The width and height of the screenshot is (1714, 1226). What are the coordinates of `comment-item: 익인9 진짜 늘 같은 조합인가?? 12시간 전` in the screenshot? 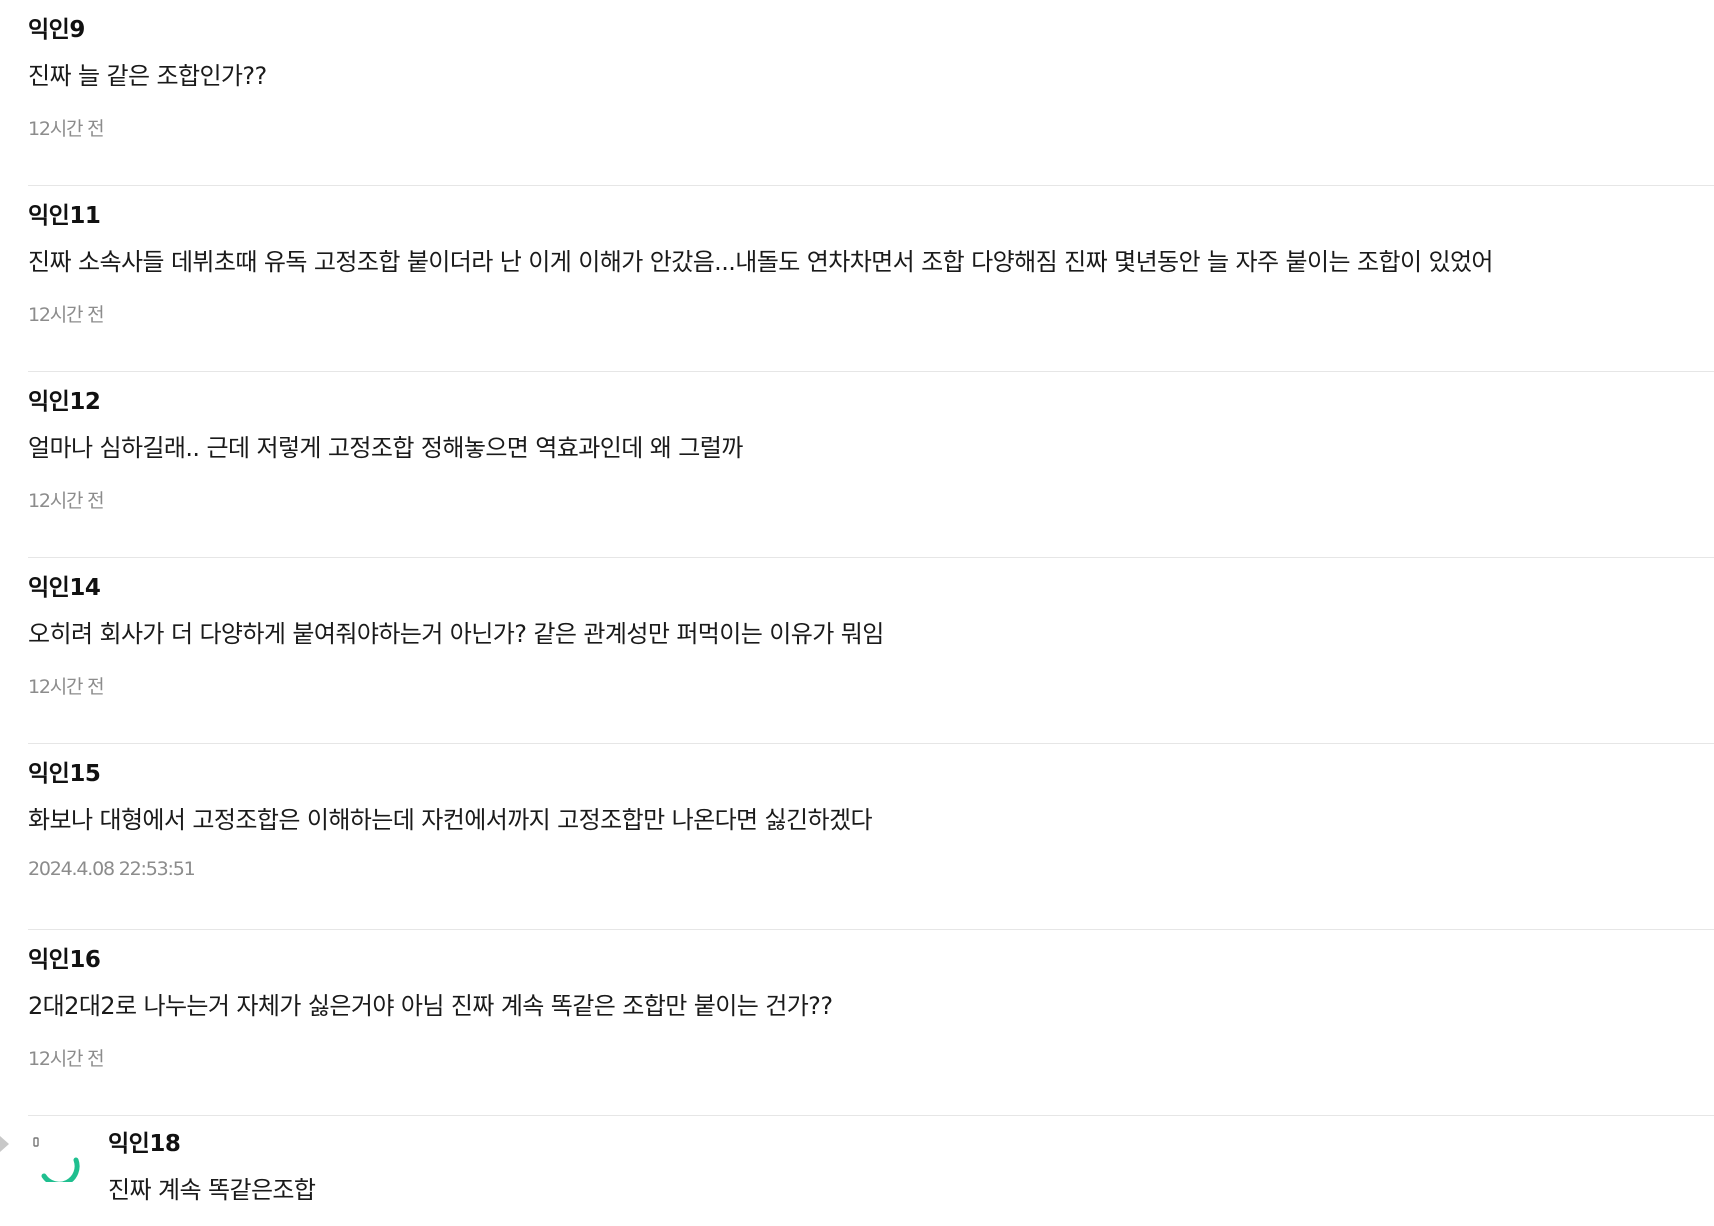 It's located at (871, 93).